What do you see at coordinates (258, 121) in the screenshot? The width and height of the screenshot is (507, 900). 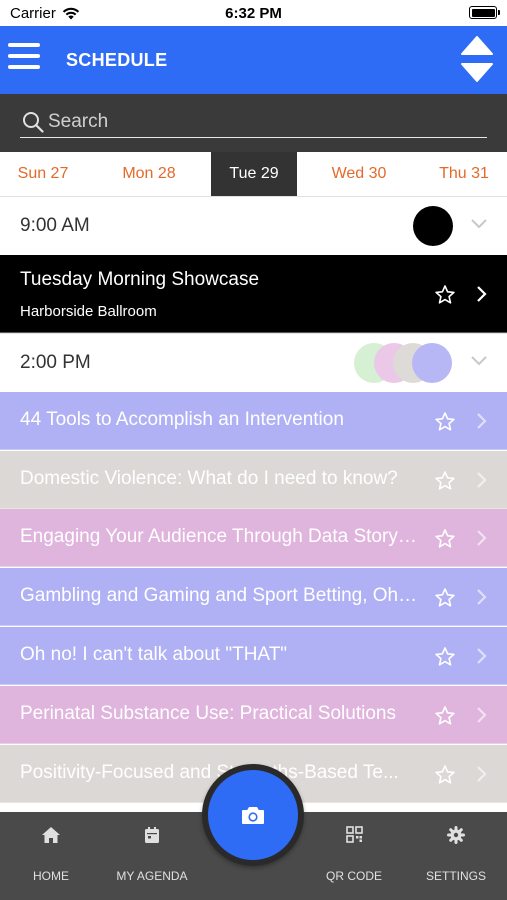 I see `search-input` at bounding box center [258, 121].